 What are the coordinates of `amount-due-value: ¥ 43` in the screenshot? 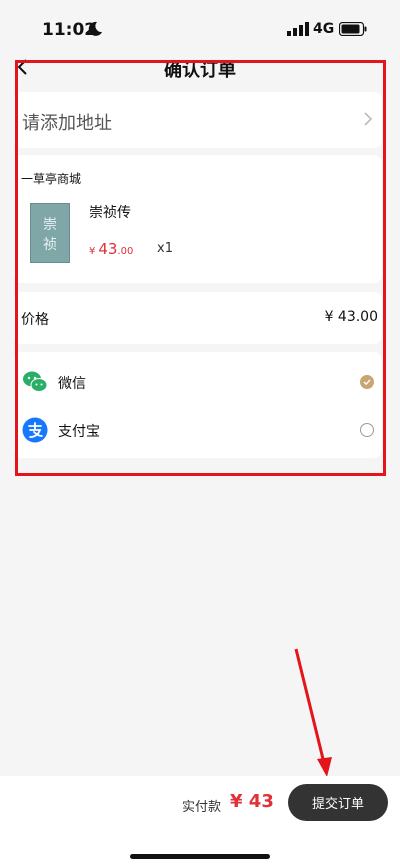 It's located at (252, 801).